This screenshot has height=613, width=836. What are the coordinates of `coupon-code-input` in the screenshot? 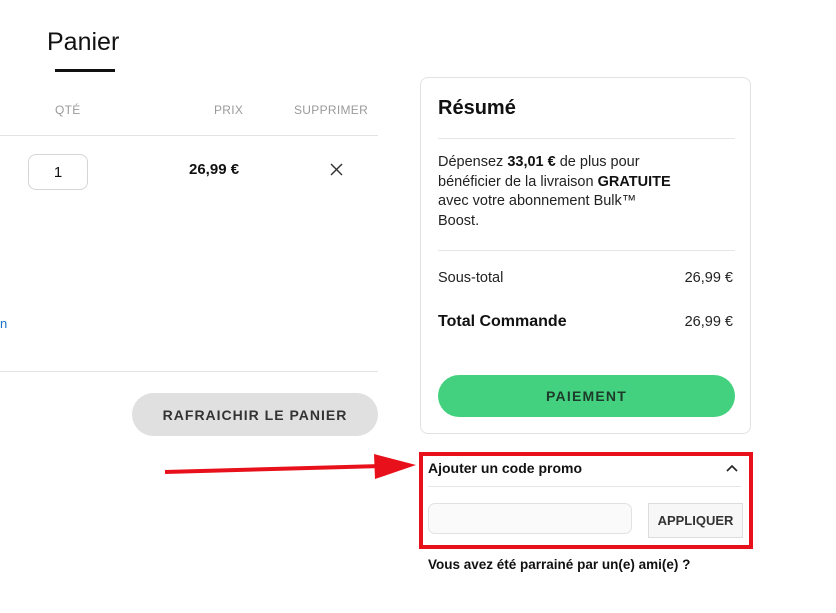 It's located at (530, 518).